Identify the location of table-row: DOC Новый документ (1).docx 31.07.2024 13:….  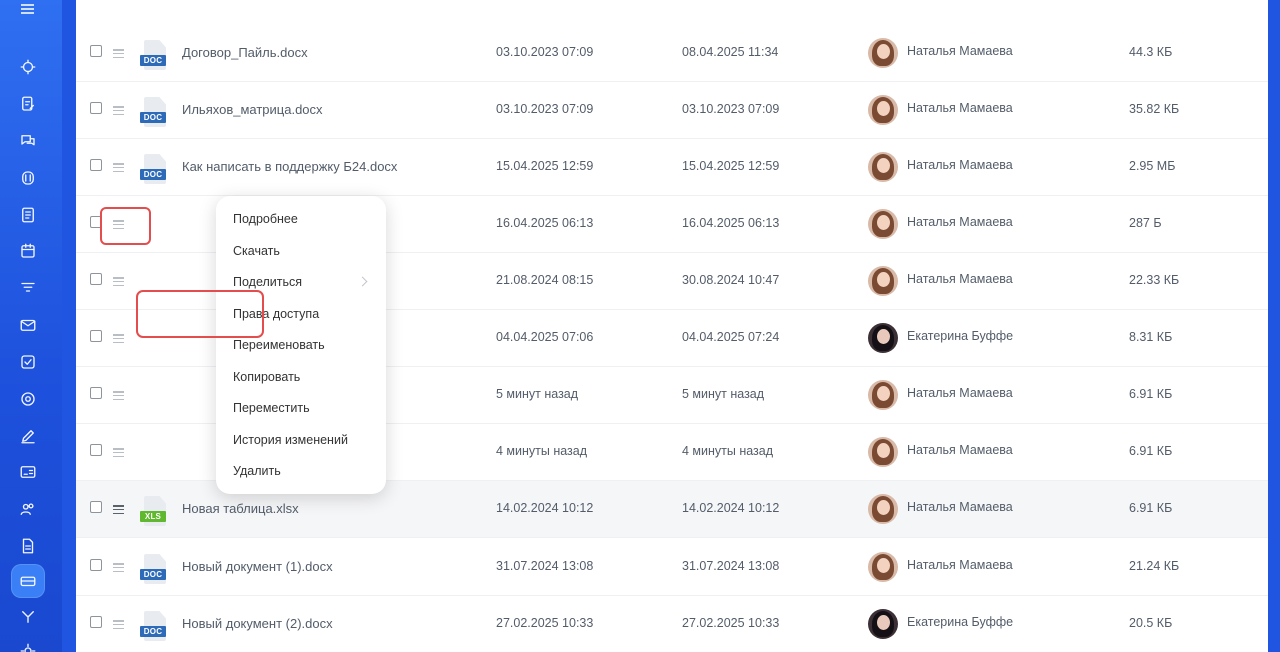
(672, 567).